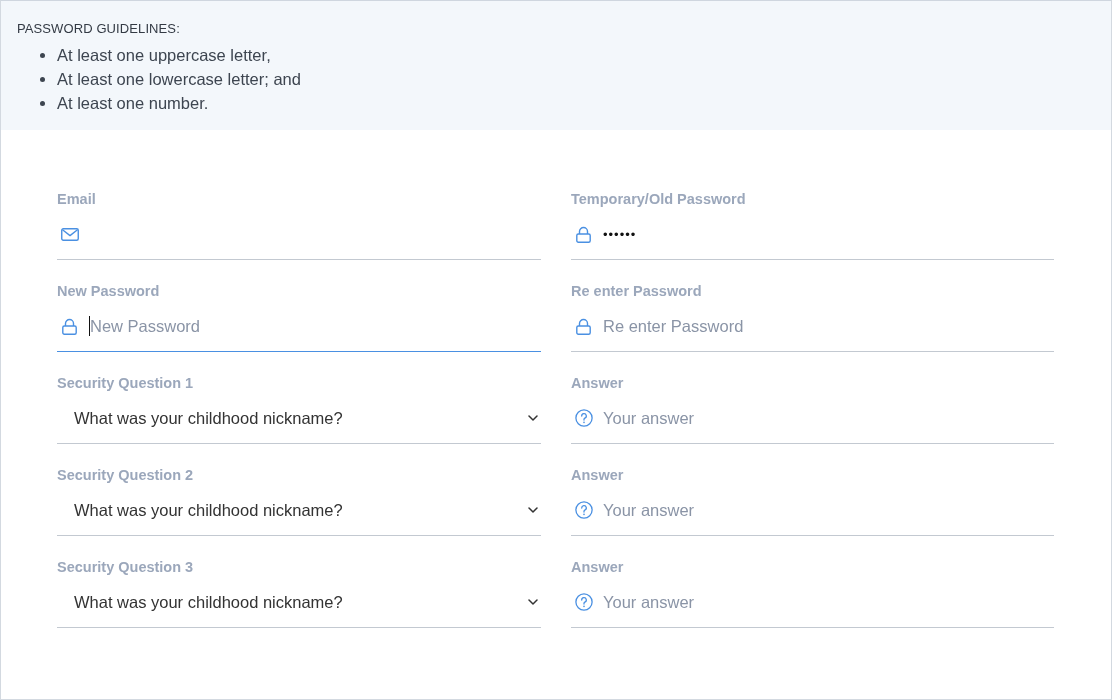 The image size is (1112, 700). What do you see at coordinates (164, 55) in the screenshot?
I see `guideline-text: At least one uppercase letter,` at bounding box center [164, 55].